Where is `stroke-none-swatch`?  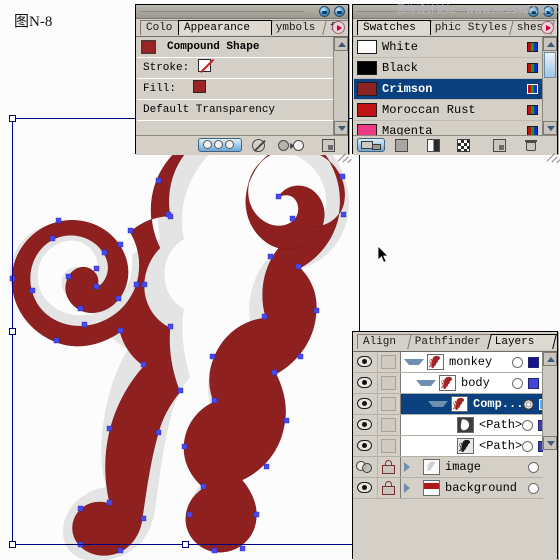 stroke-none-swatch is located at coordinates (204, 65).